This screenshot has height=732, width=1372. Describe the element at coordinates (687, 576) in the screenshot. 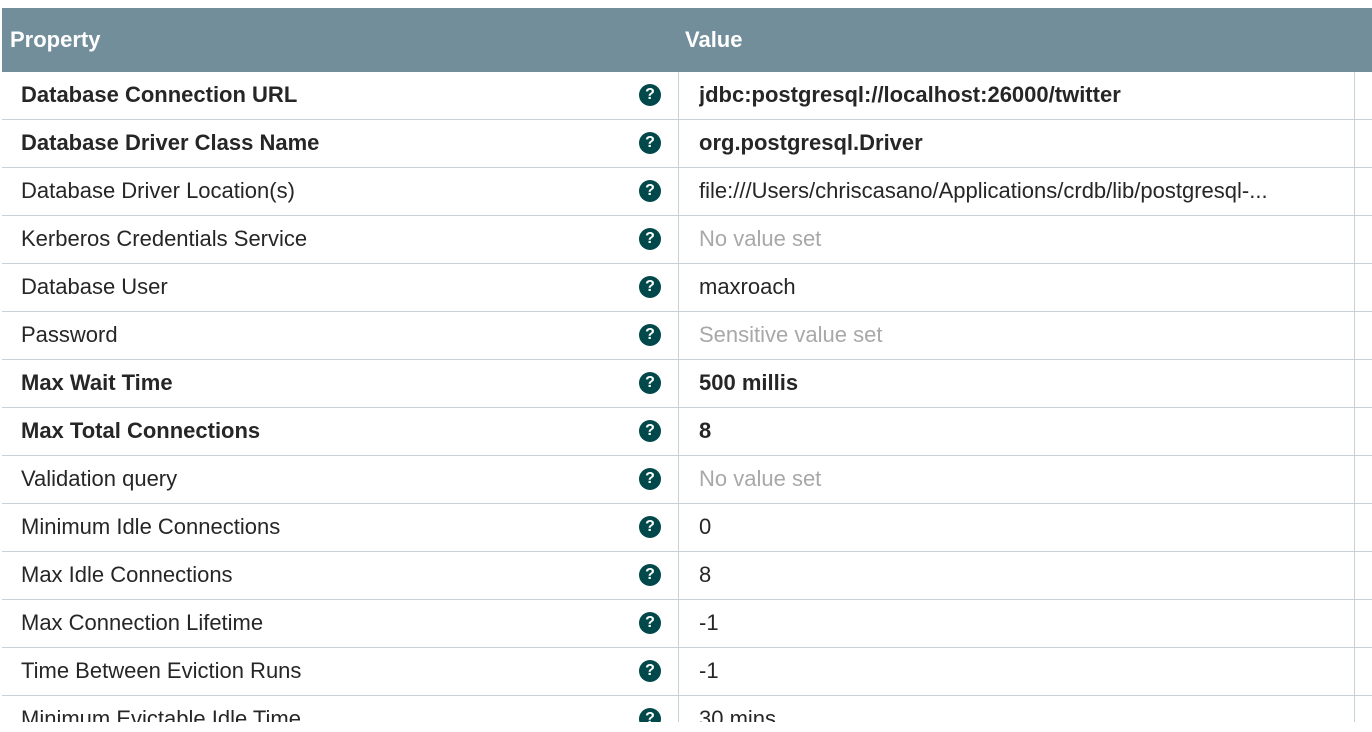

I see `table-row: Max Idle Connections? 8` at that location.